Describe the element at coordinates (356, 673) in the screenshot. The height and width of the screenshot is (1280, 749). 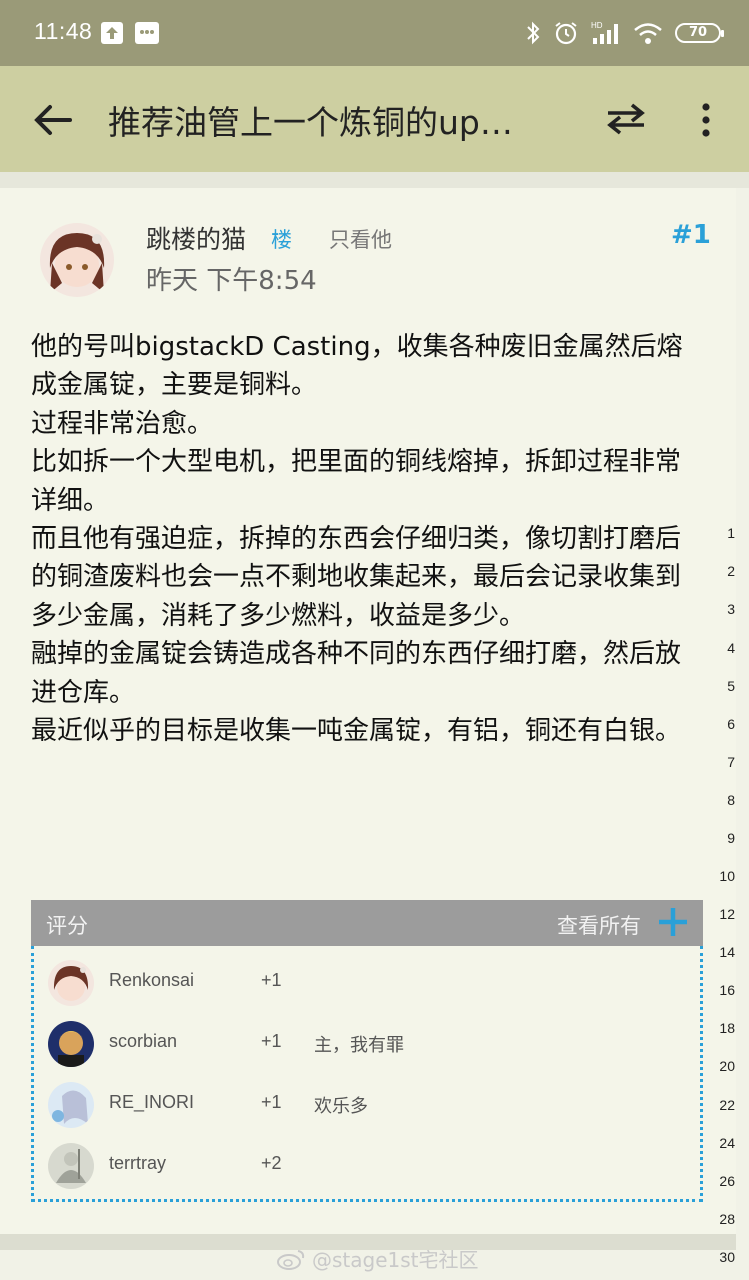
I see `content-paragraph: 融掉的金属锭会铸造成各种不同的东西仔细打磨，然后放进仓库。` at that location.